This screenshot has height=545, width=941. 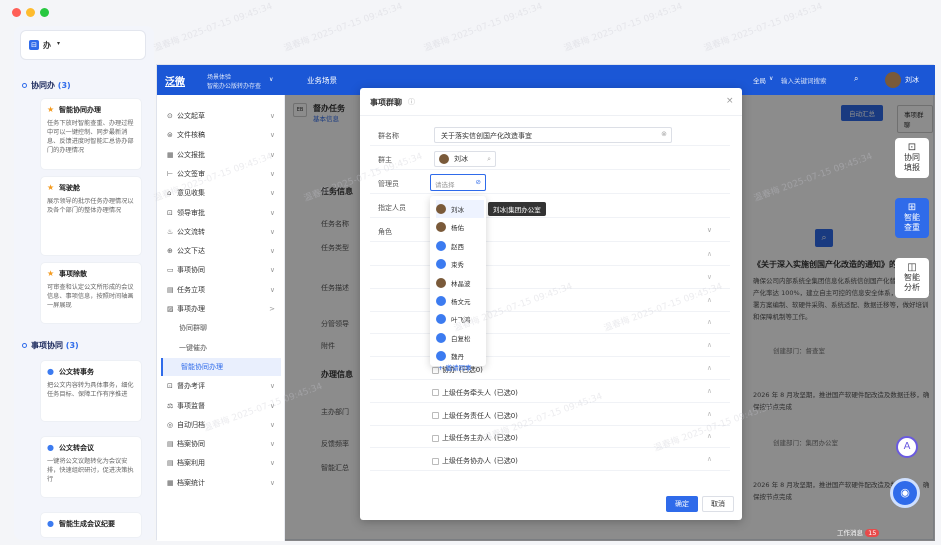 I want to click on sidebar-item: ▦ 公文报批 ∨, so click(x=223, y=155).